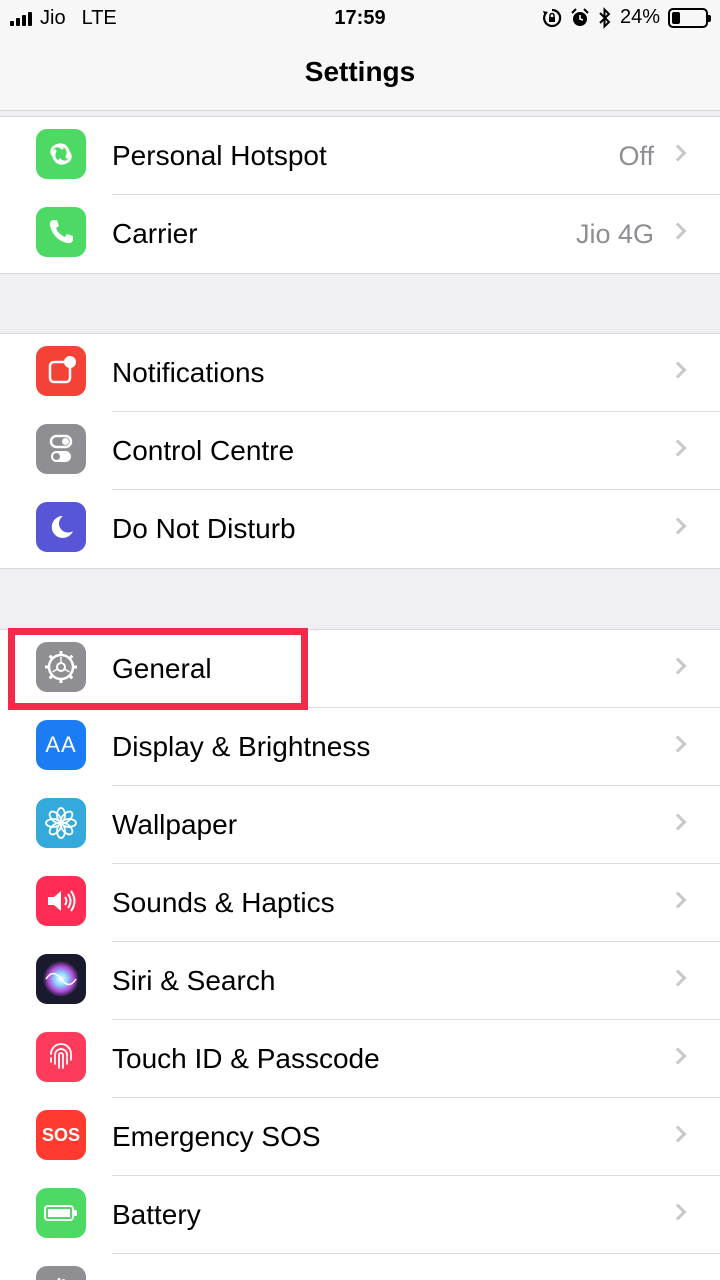 Image resolution: width=720 pixels, height=1280 pixels. Describe the element at coordinates (61, 232) in the screenshot. I see `phone-icon` at that location.